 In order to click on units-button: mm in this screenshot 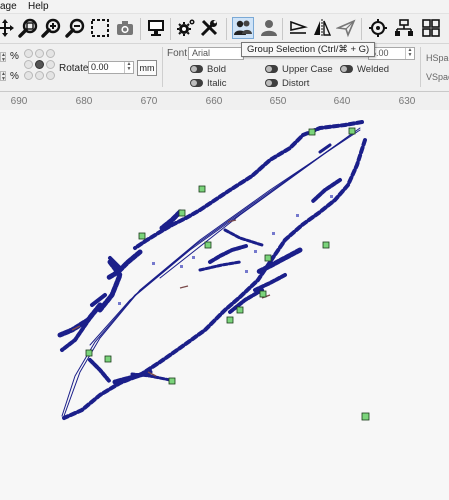, I will do `click(147, 68)`.